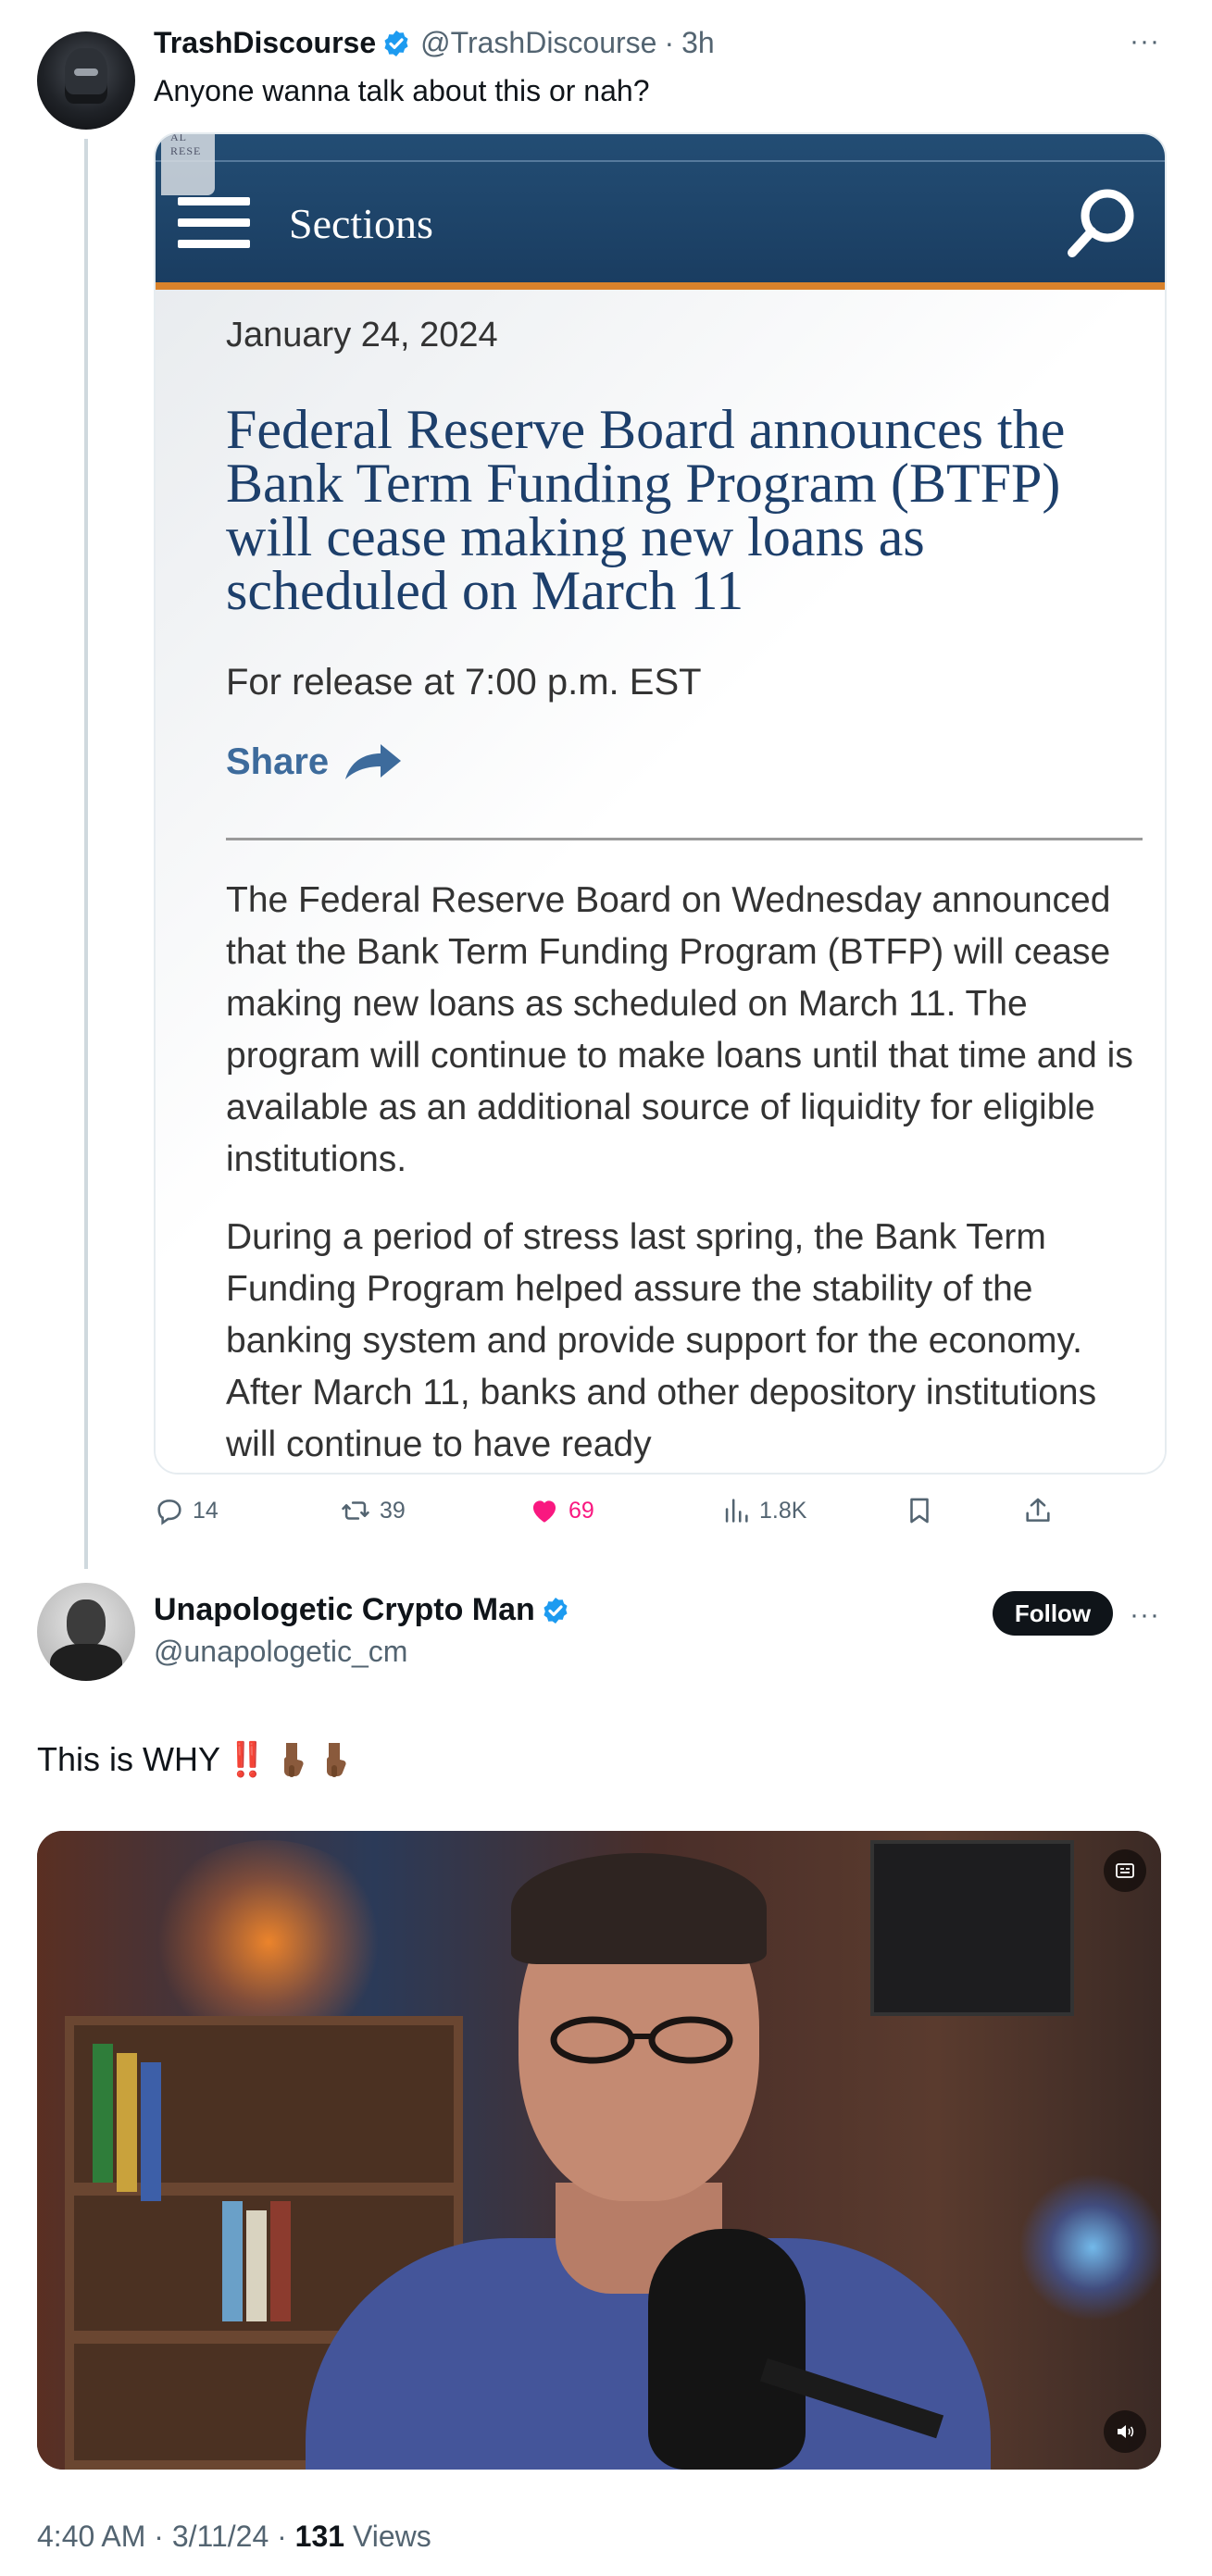 The height and width of the screenshot is (2576, 1212). What do you see at coordinates (373, 761) in the screenshot?
I see `share-arrow-icon` at bounding box center [373, 761].